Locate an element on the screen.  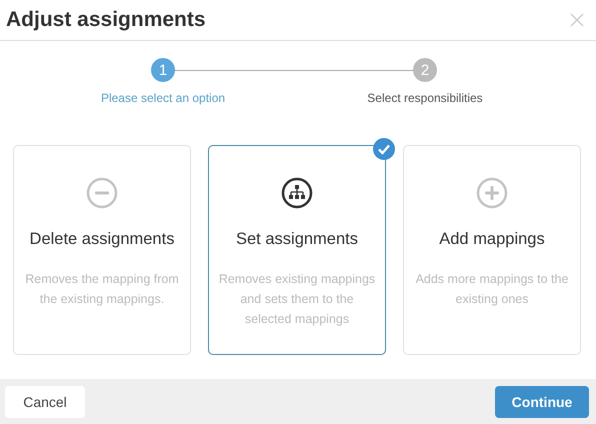
minus-circle-icon is located at coordinates (102, 193).